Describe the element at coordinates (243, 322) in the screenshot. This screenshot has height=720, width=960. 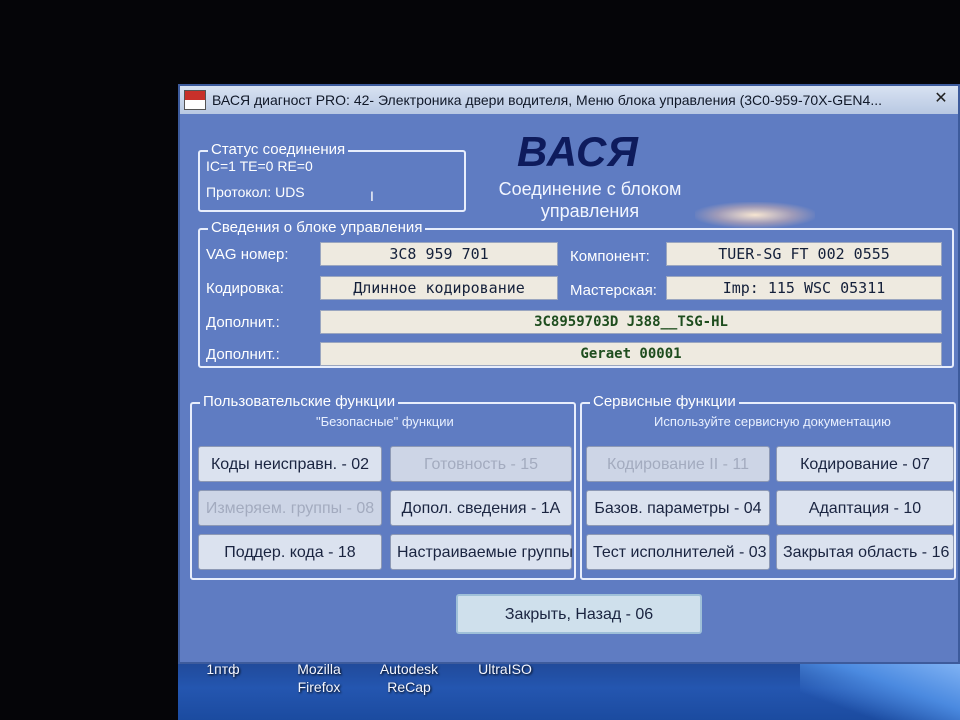
I see `extra-info-label-1: Дополнит.:` at that location.